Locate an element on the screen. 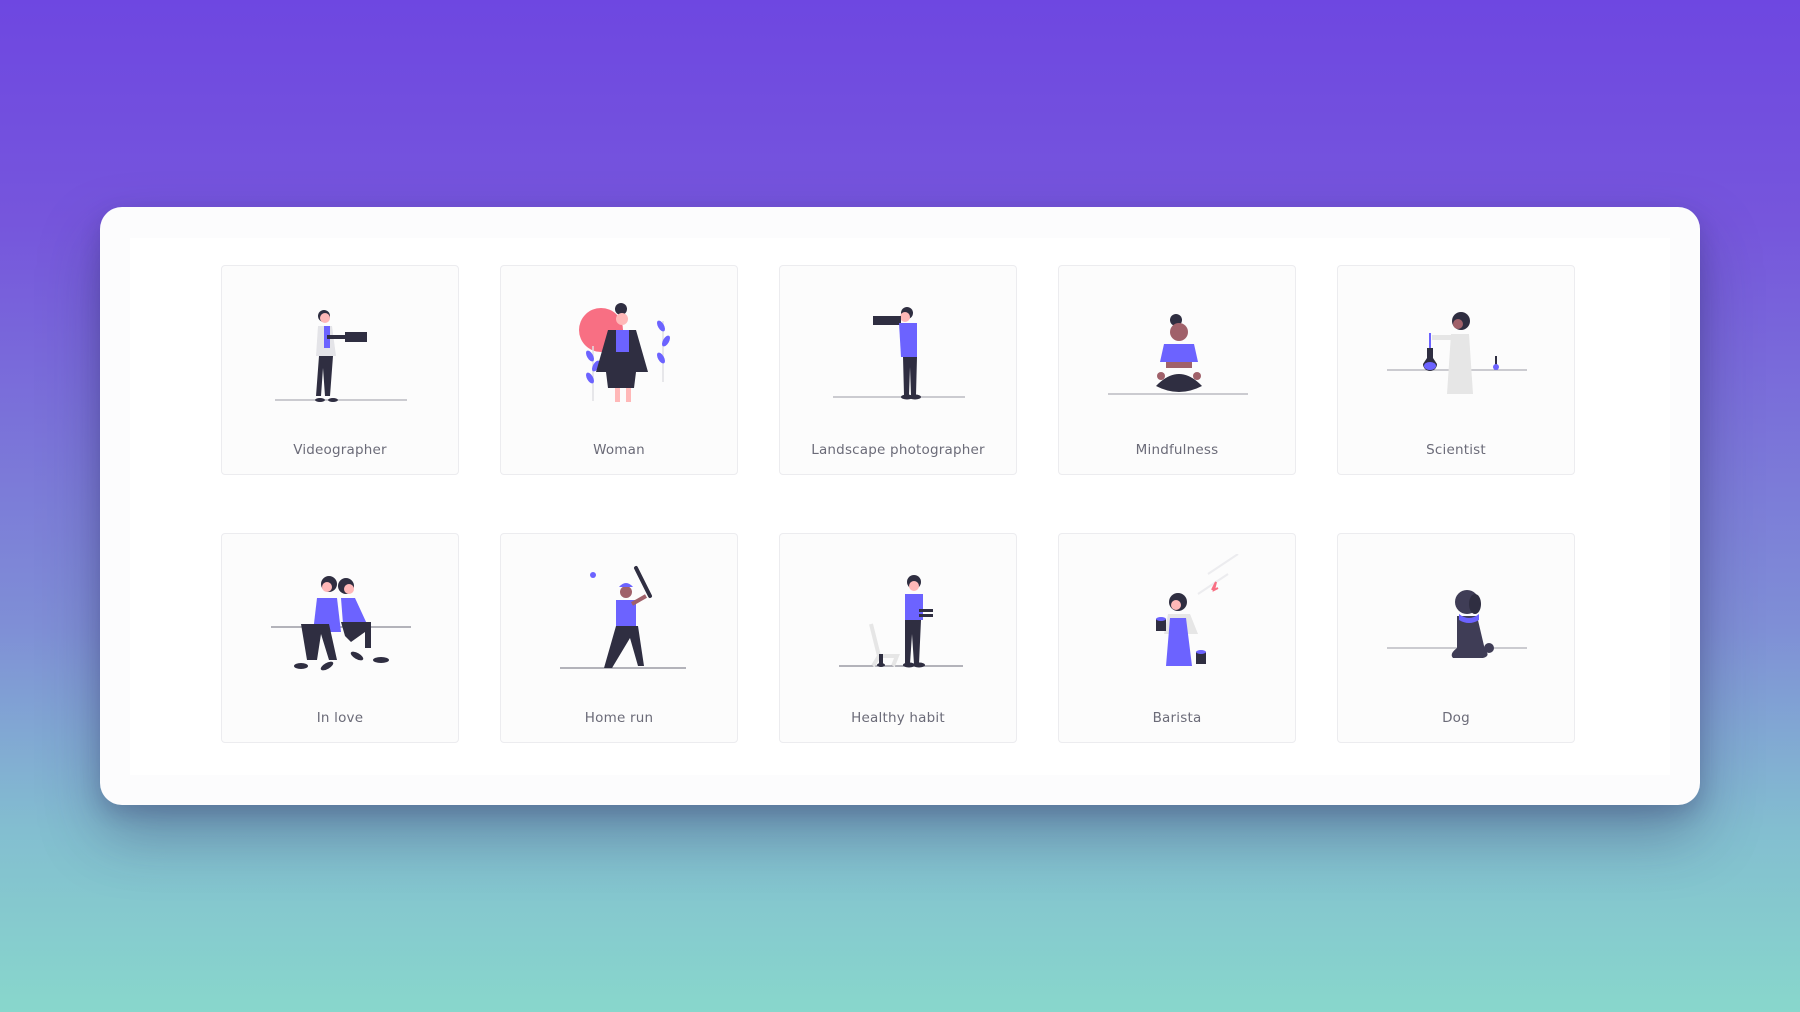  home-run-illustration-icon is located at coordinates (623, 617).